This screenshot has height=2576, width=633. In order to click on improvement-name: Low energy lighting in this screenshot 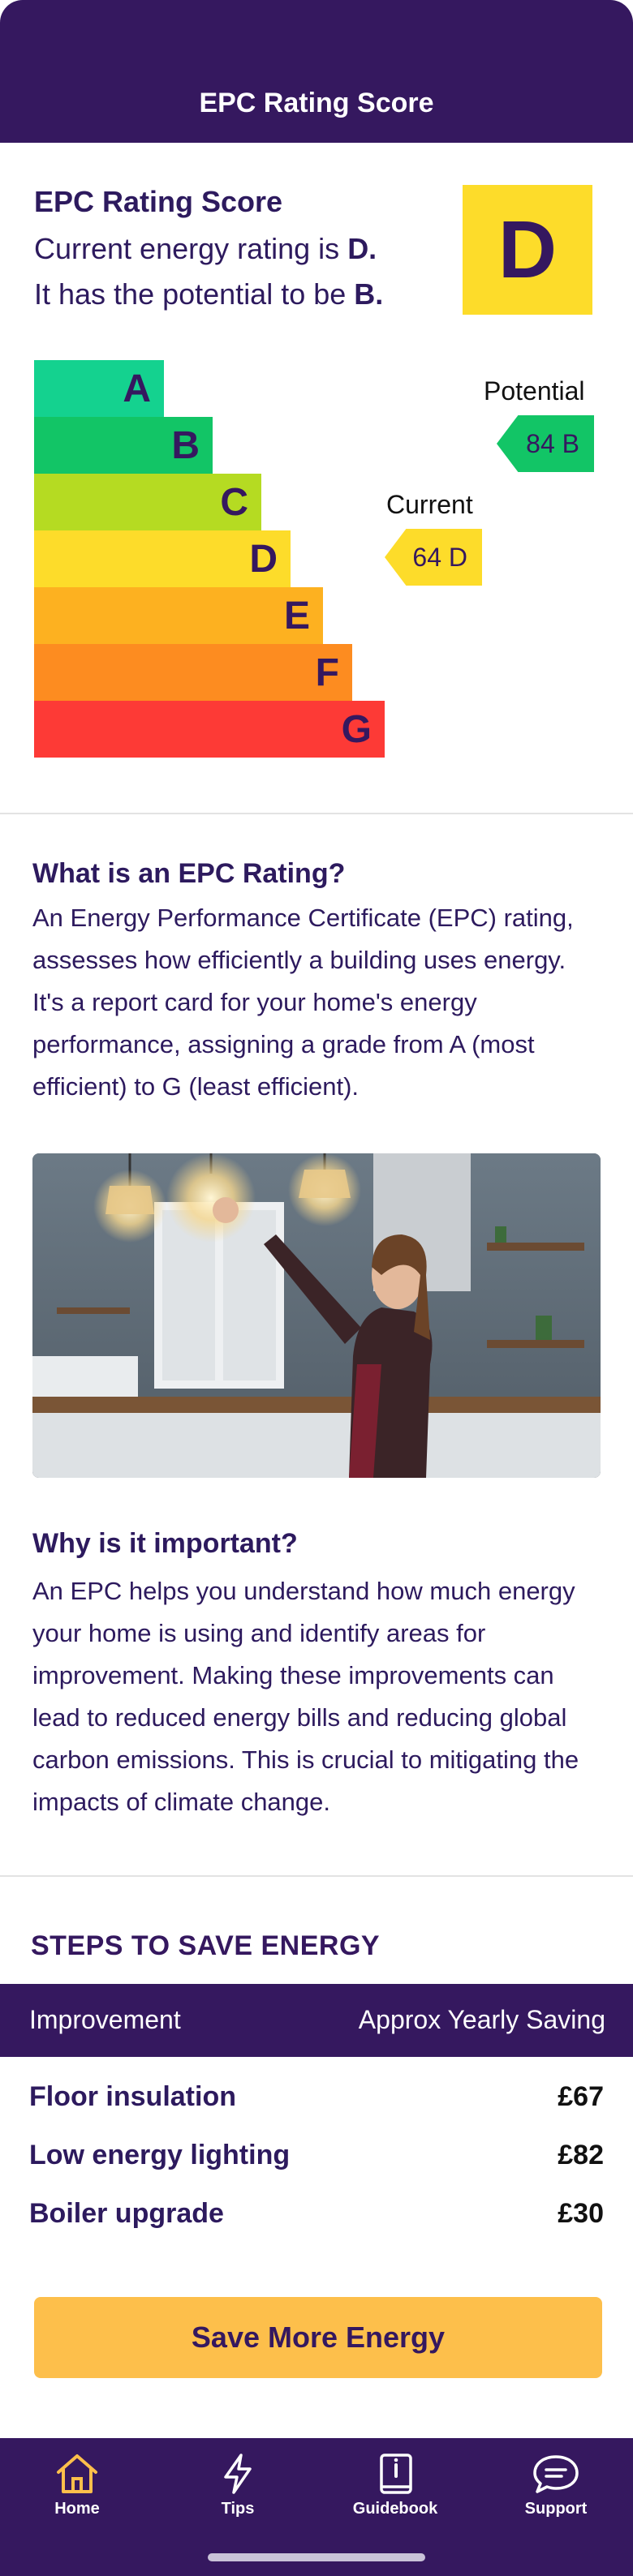, I will do `click(160, 2155)`.